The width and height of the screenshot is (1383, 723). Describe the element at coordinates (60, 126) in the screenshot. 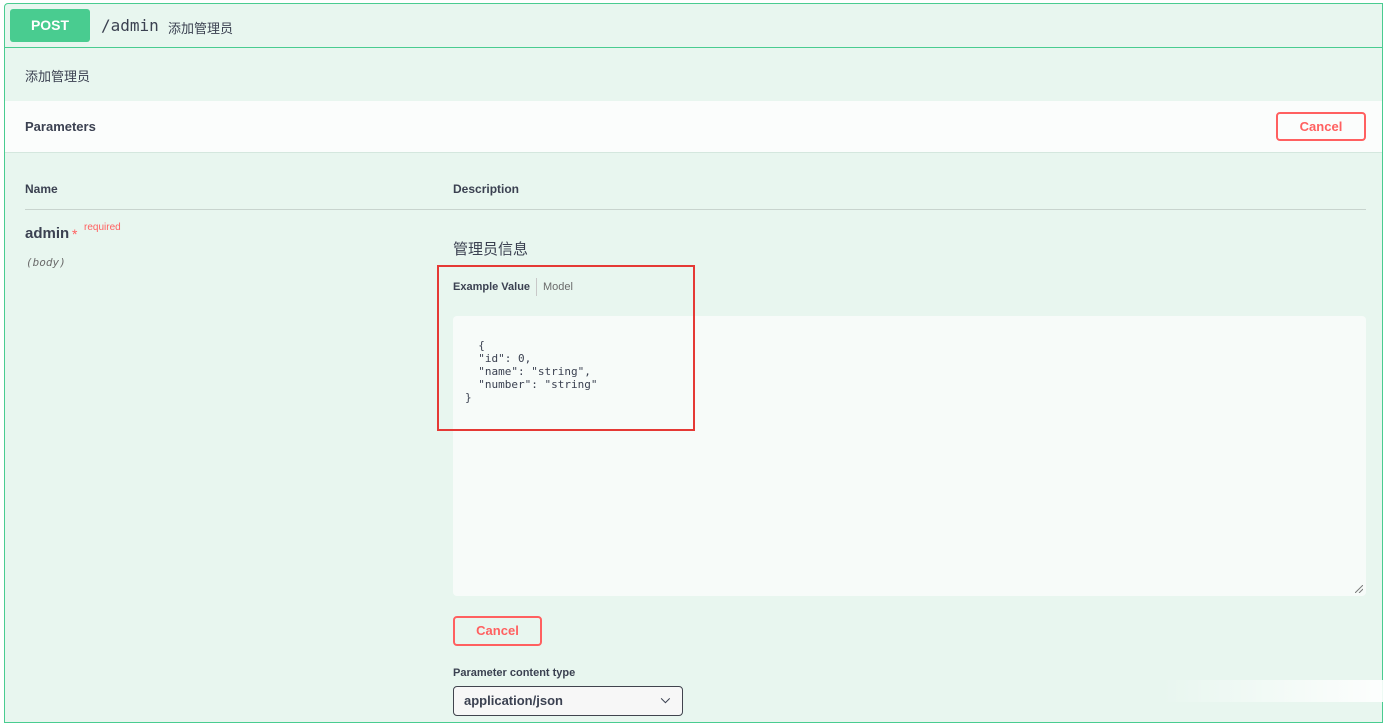

I see `parameters-title: Parameters` at that location.